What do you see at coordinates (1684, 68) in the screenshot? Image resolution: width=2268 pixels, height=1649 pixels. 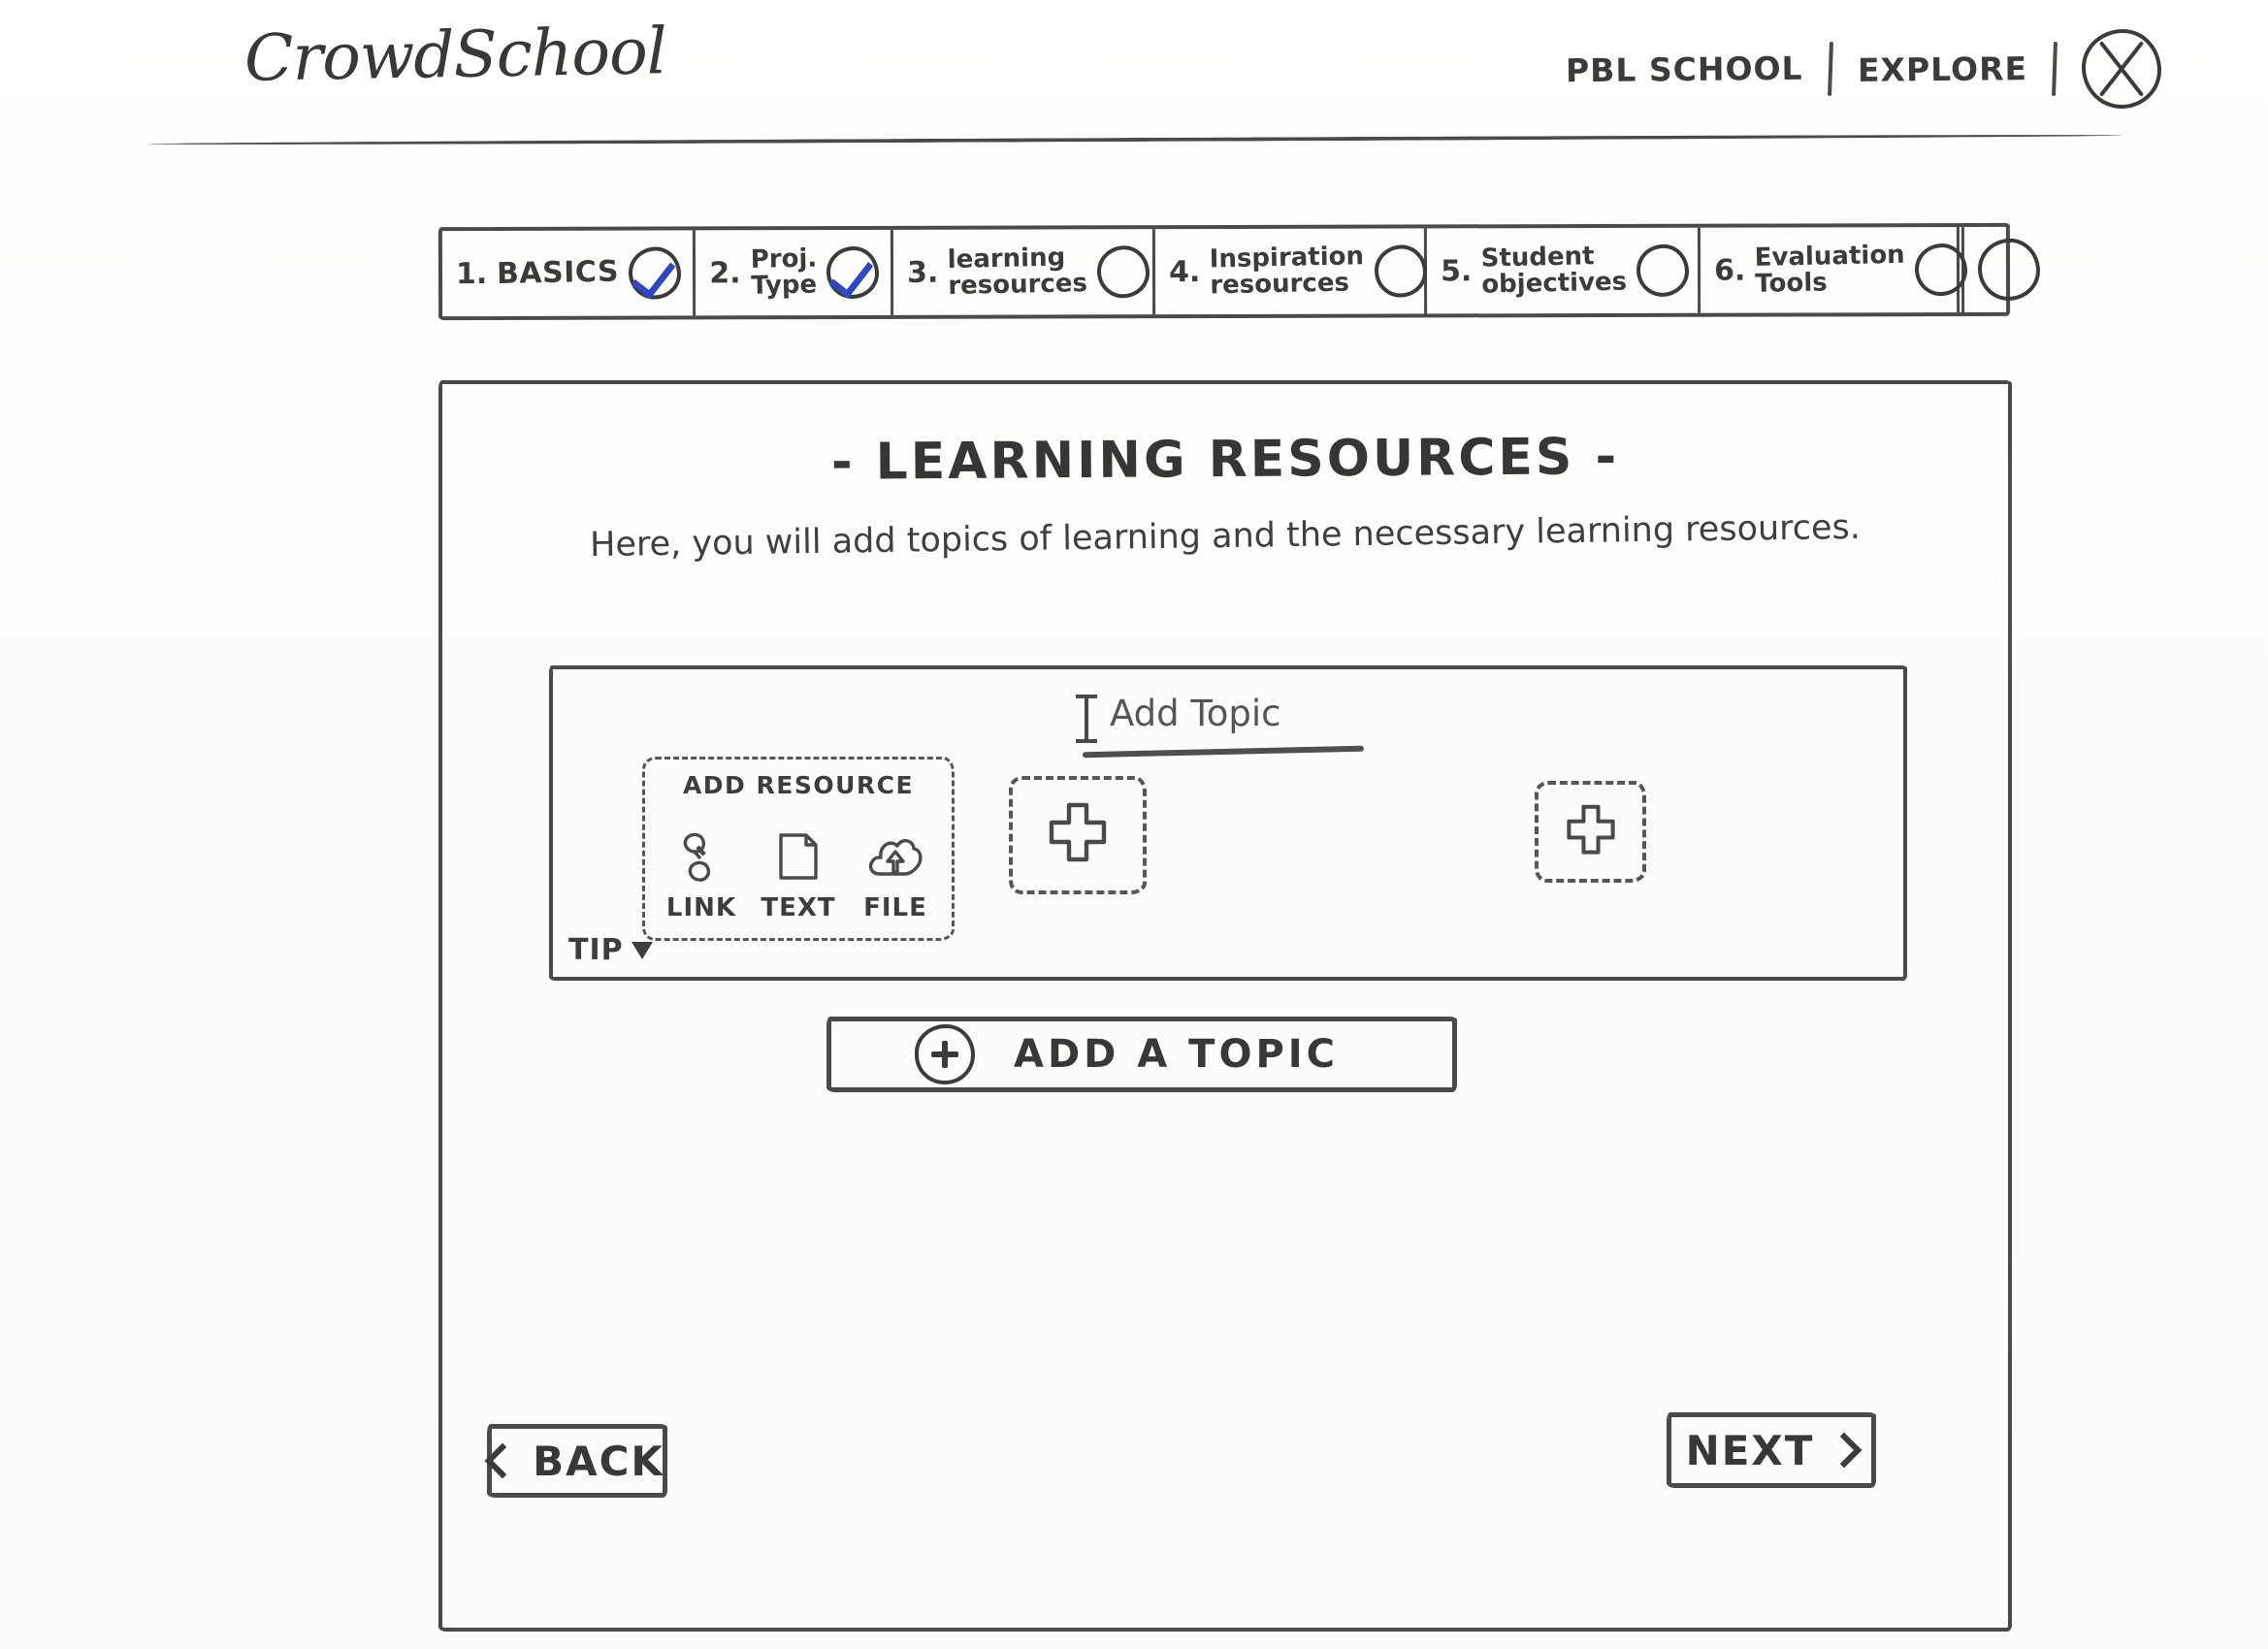 I see `nav-link-pbl-school: PBL SCHOOL` at bounding box center [1684, 68].